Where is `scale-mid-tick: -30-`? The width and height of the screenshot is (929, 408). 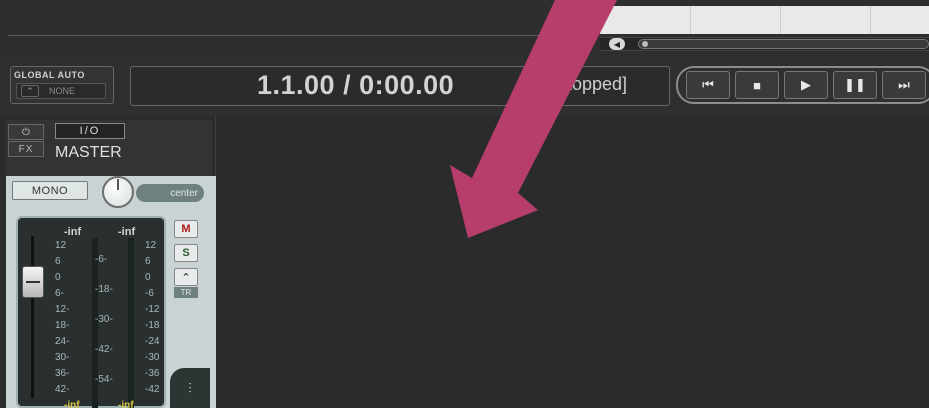
scale-mid-tick: -30- is located at coordinates (104, 319).